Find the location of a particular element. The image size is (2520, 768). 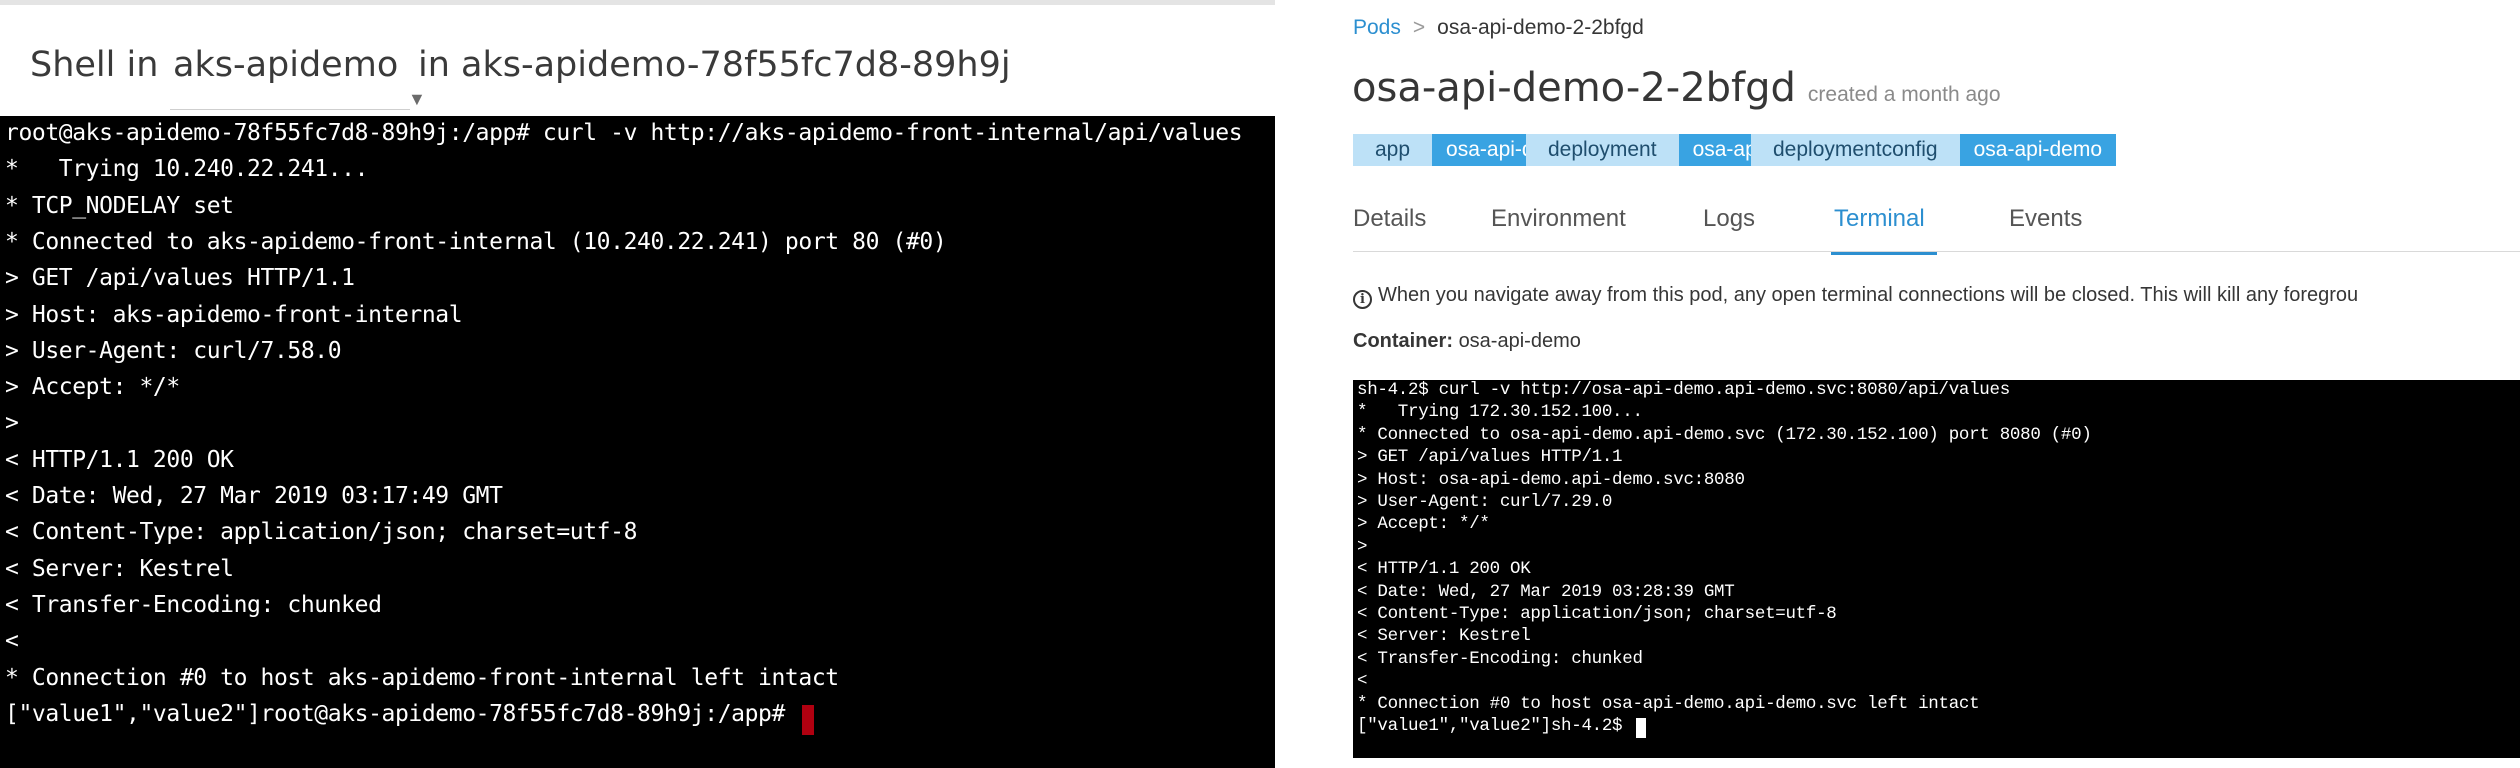

tab-logs: Logs is located at coordinates (1729, 219).